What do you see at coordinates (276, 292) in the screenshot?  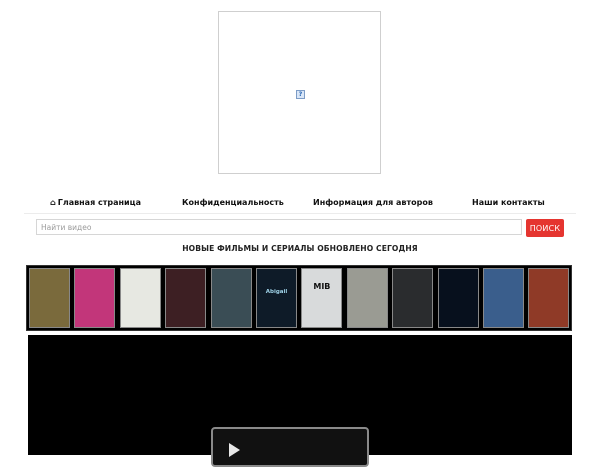 I see `poster-title: Abigail` at bounding box center [276, 292].